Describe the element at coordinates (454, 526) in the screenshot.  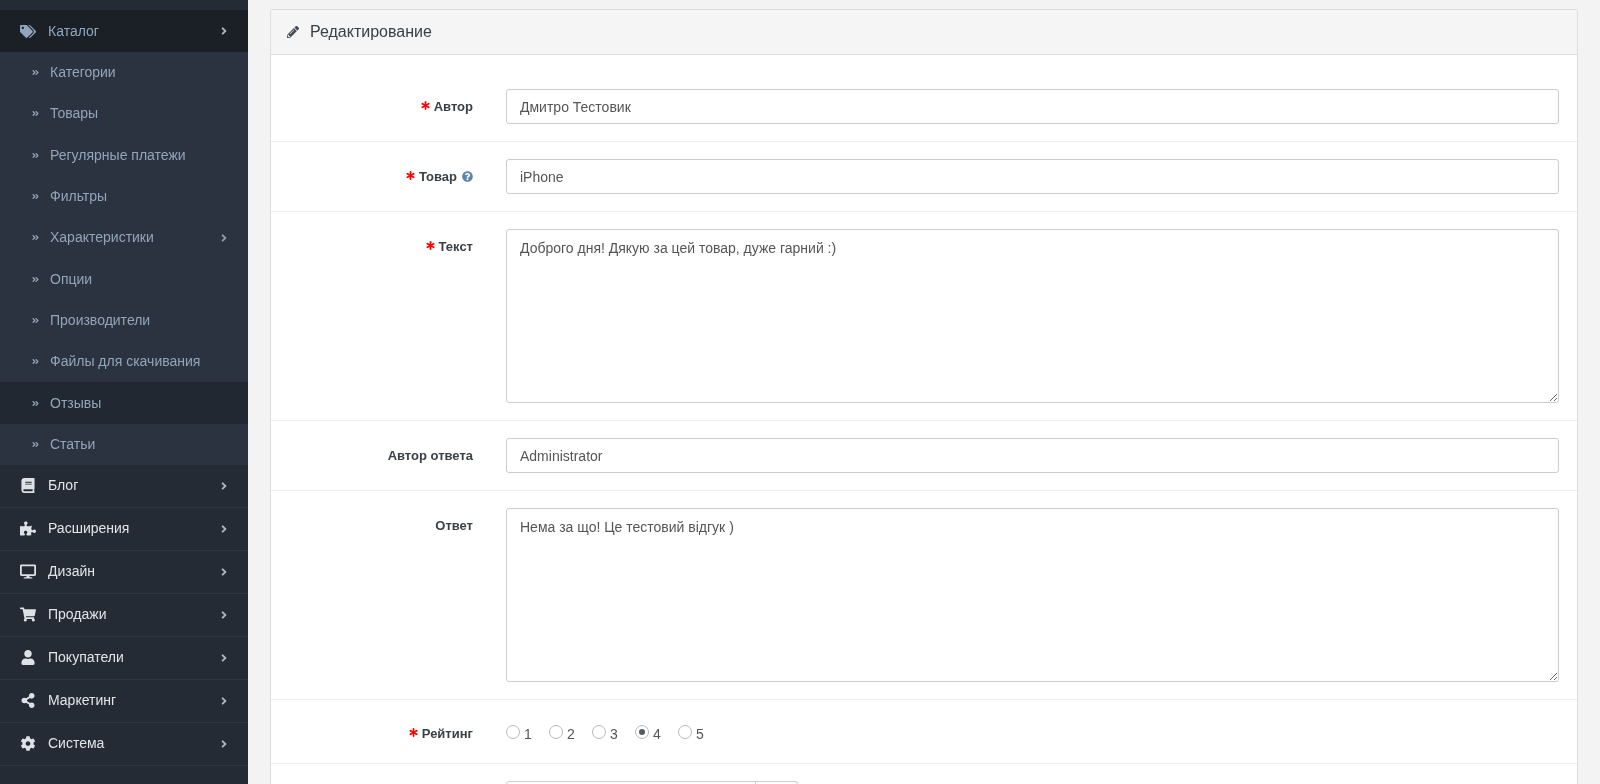
I see `field-label: Ответ` at that location.